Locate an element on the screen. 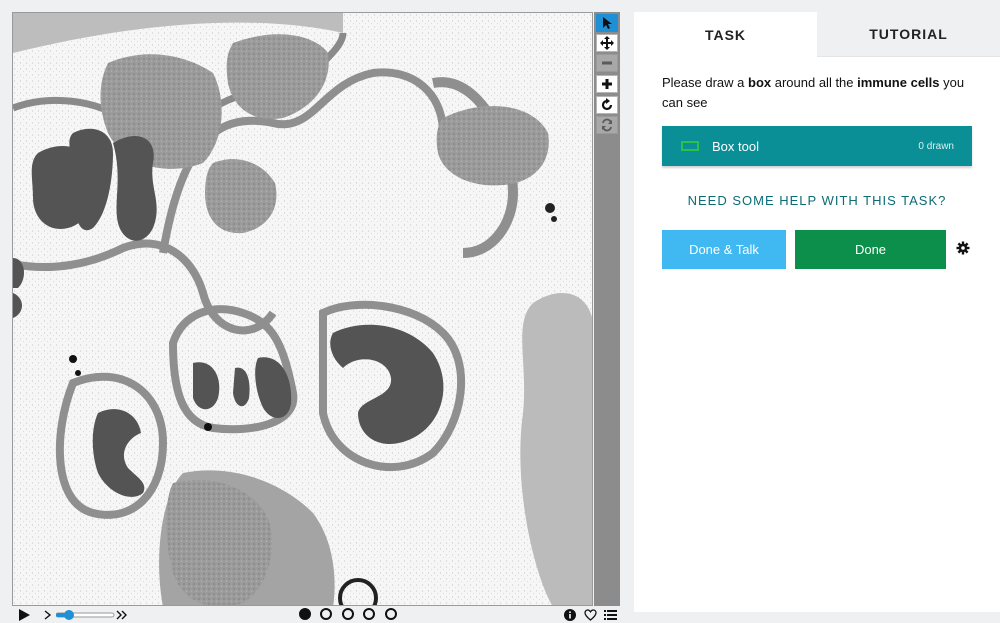 Image resolution: width=1000 pixels, height=623 pixels. slider-track is located at coordinates (85, 614).